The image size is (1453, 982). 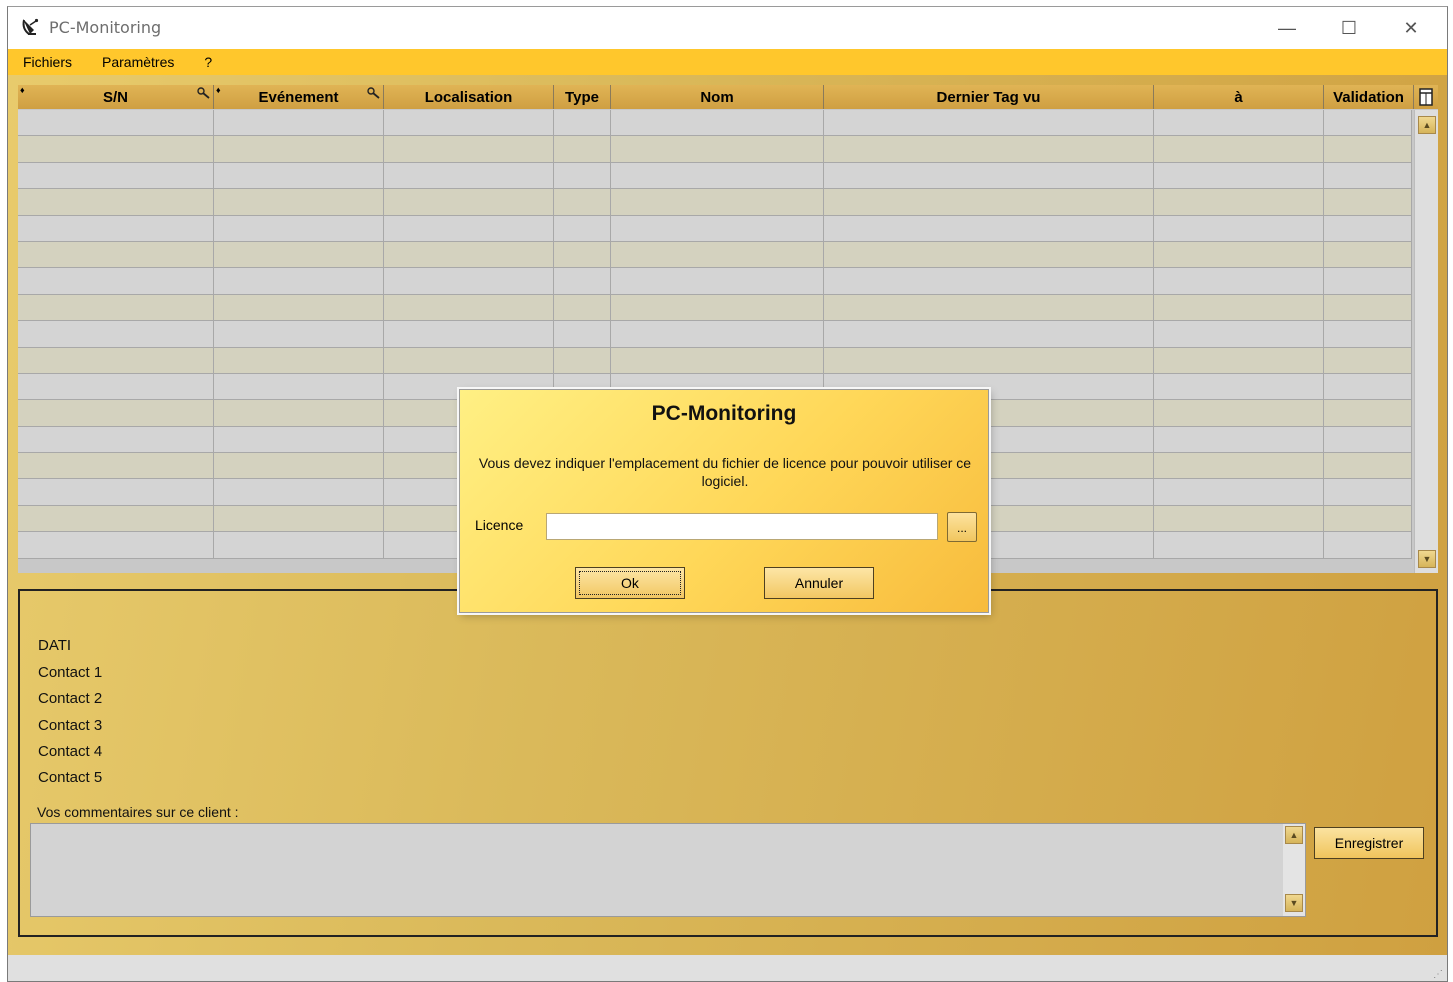 What do you see at coordinates (1349, 28) in the screenshot?
I see `maximize-button: ☐` at bounding box center [1349, 28].